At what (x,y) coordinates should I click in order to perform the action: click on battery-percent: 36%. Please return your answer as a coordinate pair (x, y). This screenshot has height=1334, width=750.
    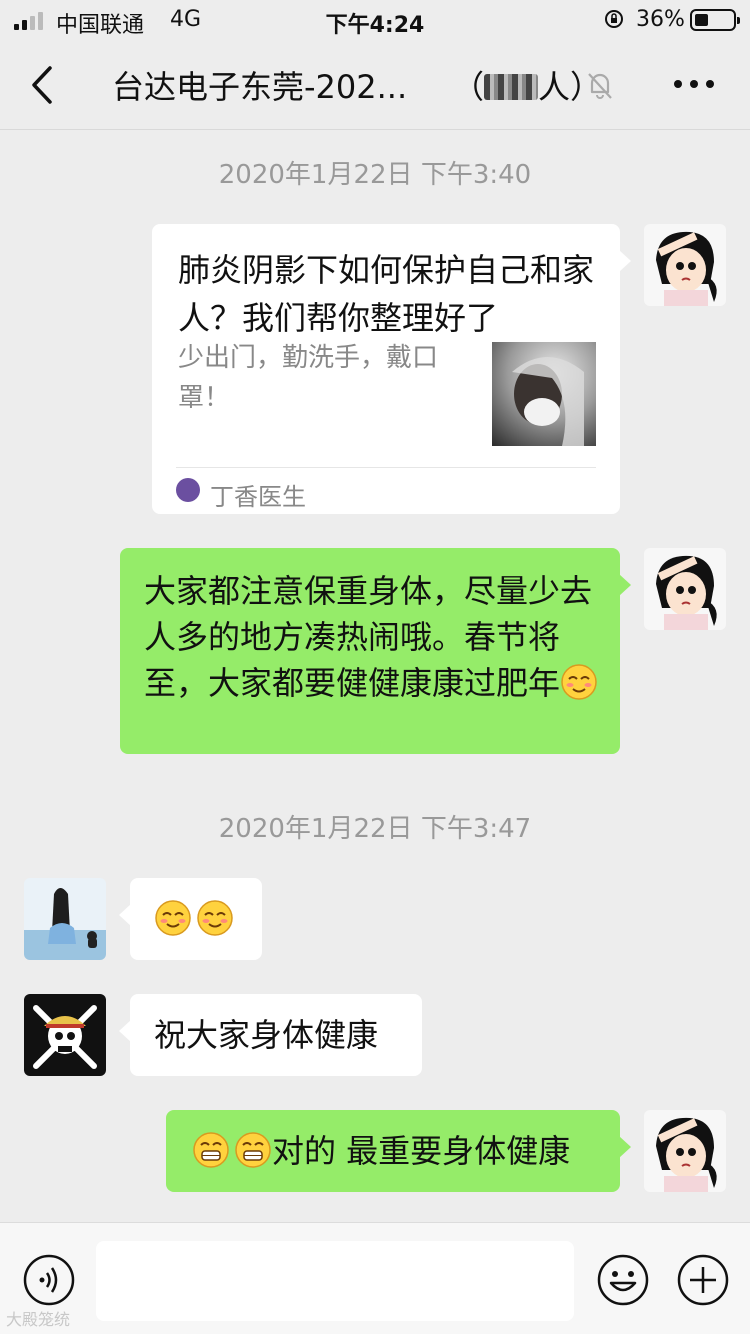
    Looking at the image, I should click on (660, 19).